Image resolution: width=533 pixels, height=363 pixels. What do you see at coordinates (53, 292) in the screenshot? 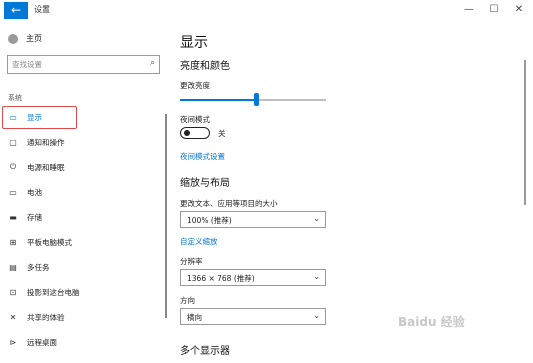
I see `sidebar-item-label: 投影到这台电脑` at bounding box center [53, 292].